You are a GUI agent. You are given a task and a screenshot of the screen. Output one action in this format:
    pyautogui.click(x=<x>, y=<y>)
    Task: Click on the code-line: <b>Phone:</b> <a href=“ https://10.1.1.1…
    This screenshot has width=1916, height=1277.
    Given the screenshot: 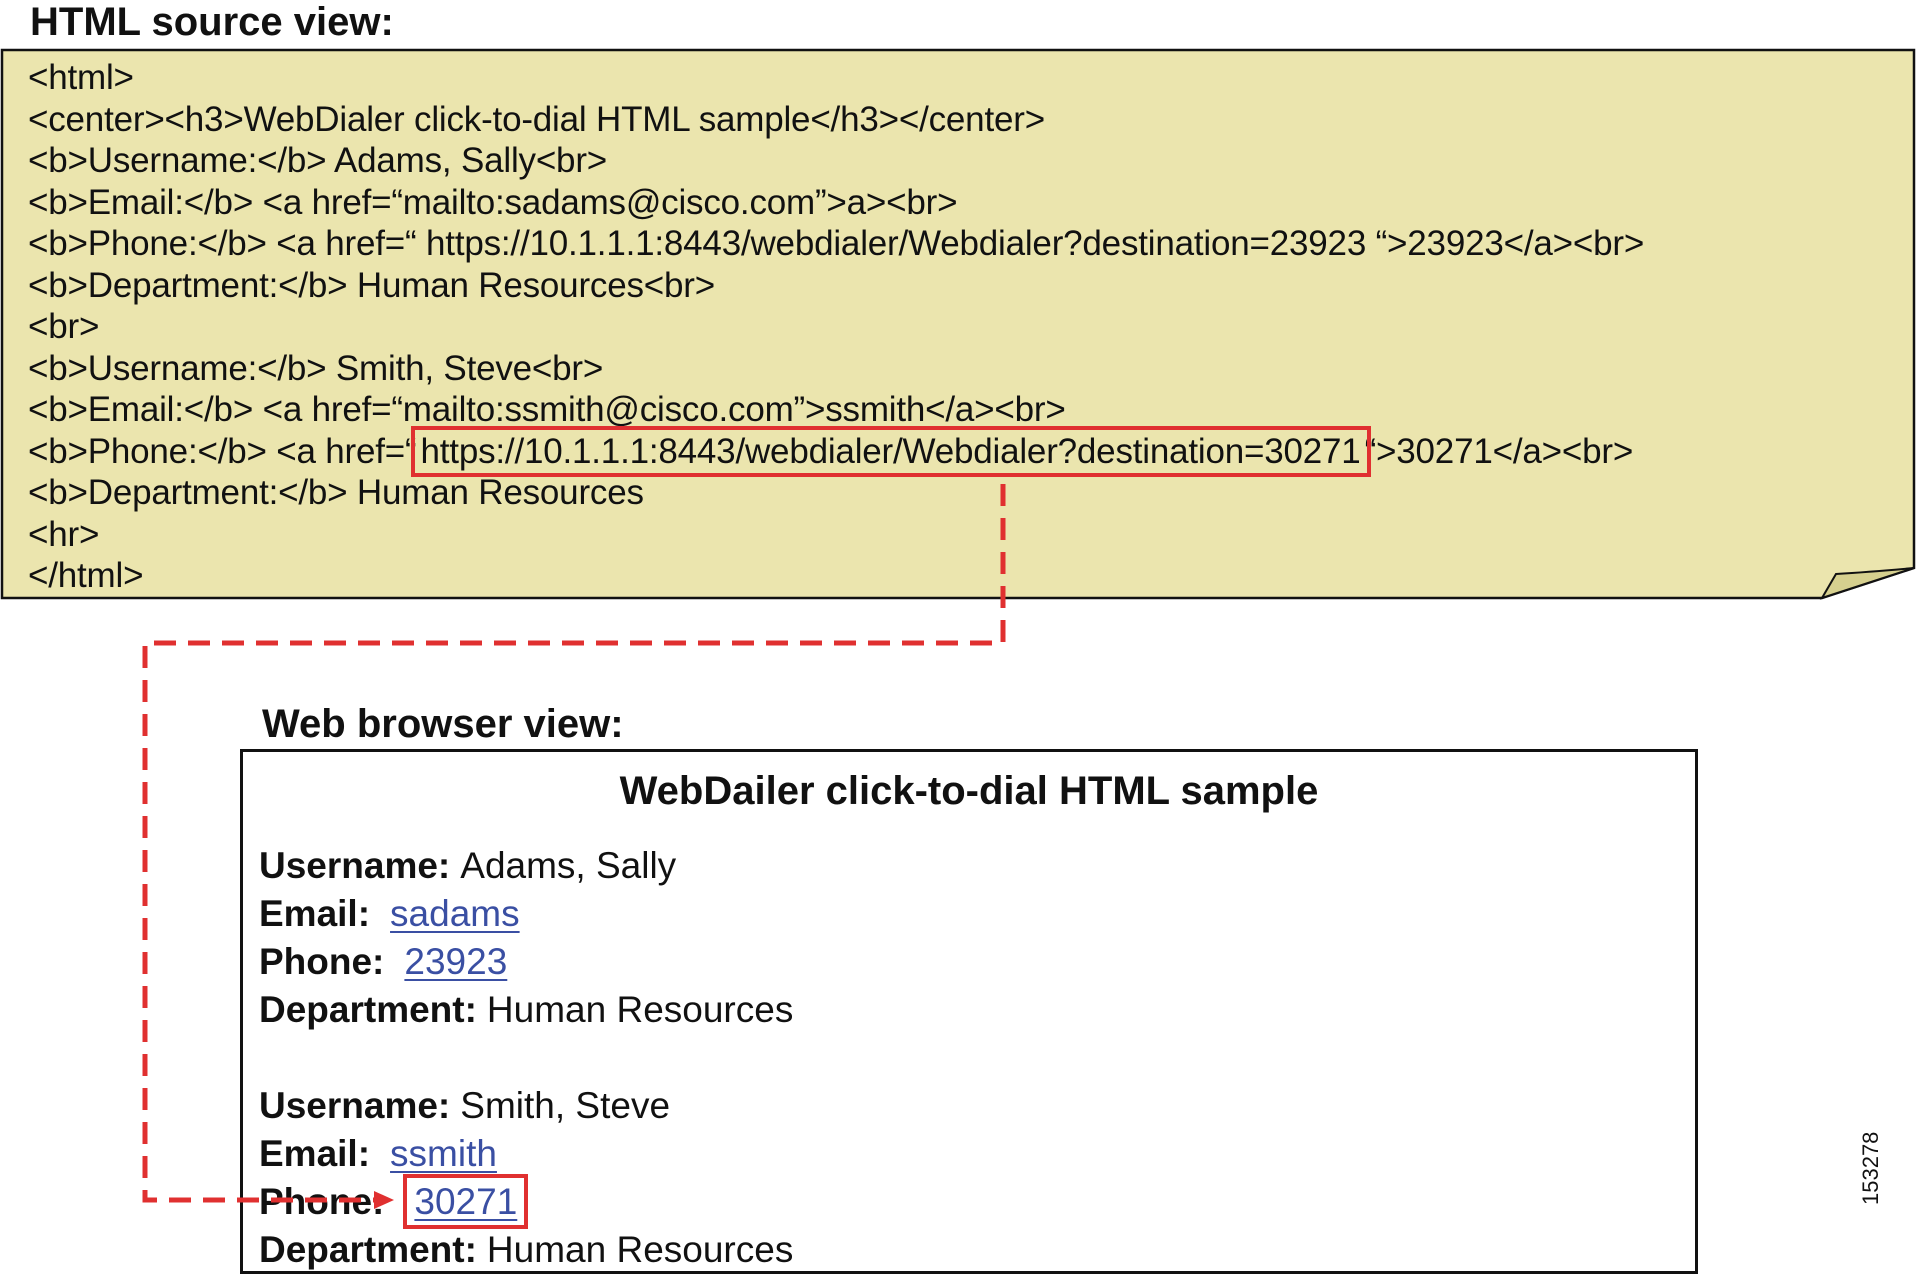 What is the action you would take?
    pyautogui.click(x=836, y=243)
    